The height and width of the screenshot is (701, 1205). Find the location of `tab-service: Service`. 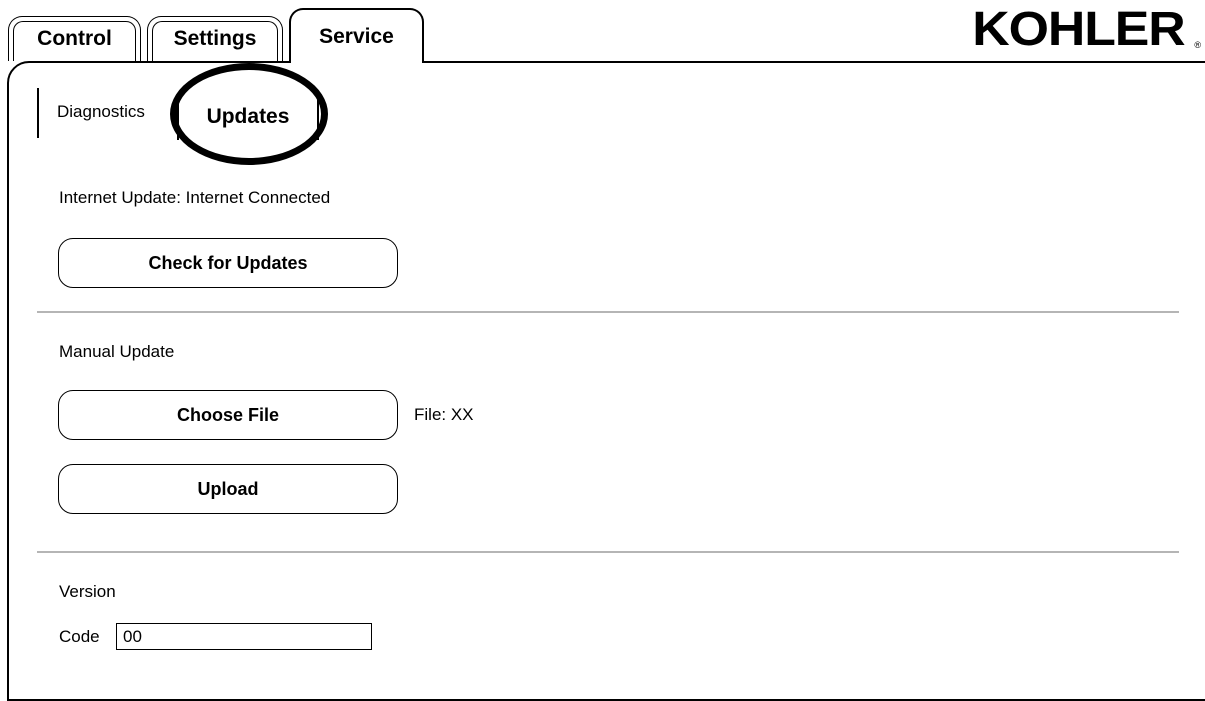

tab-service: Service is located at coordinates (356, 35).